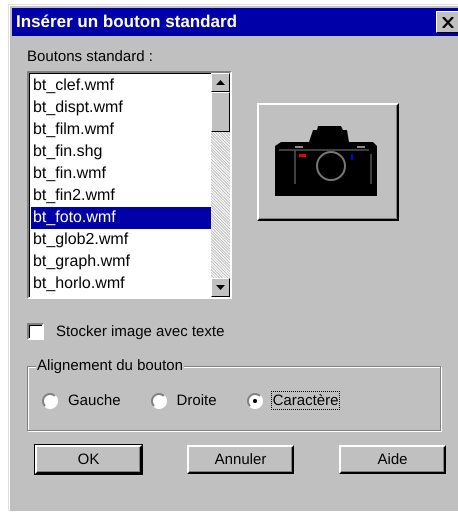 This screenshot has width=458, height=515. I want to click on list-item: bt_fin.wmf, so click(121, 174).